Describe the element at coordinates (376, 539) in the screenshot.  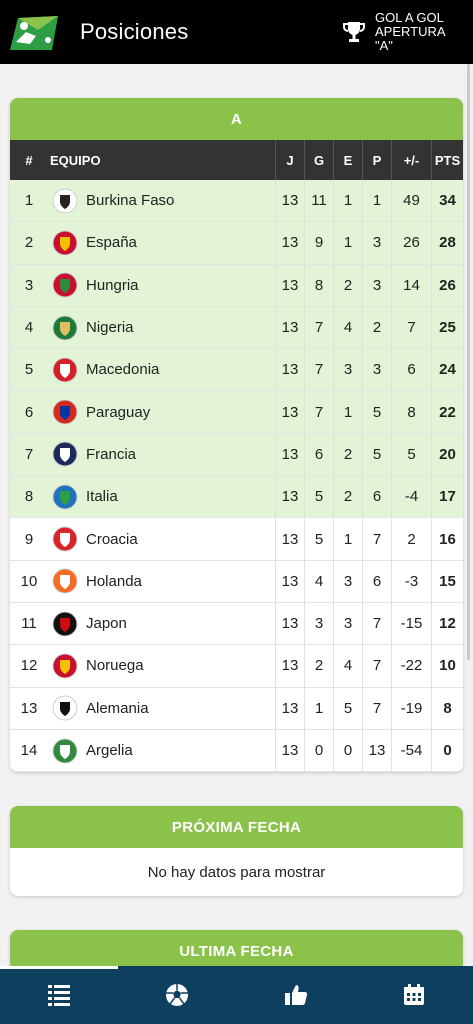
I see `row-lost: 7` at that location.